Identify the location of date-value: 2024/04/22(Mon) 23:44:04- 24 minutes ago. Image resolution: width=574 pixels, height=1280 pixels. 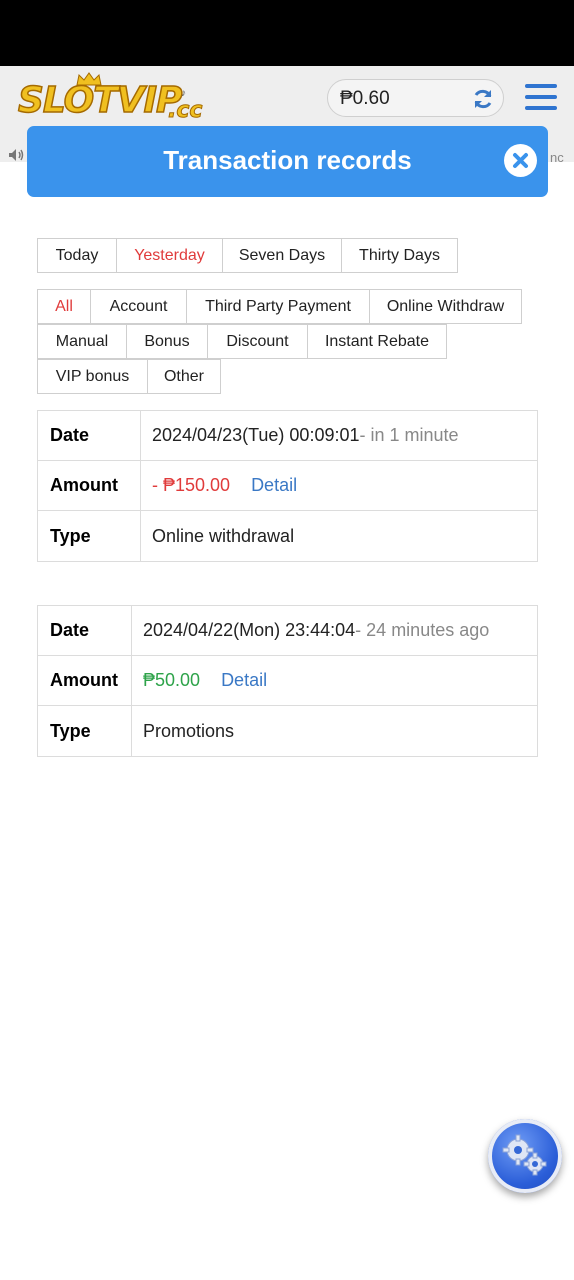
(334, 630).